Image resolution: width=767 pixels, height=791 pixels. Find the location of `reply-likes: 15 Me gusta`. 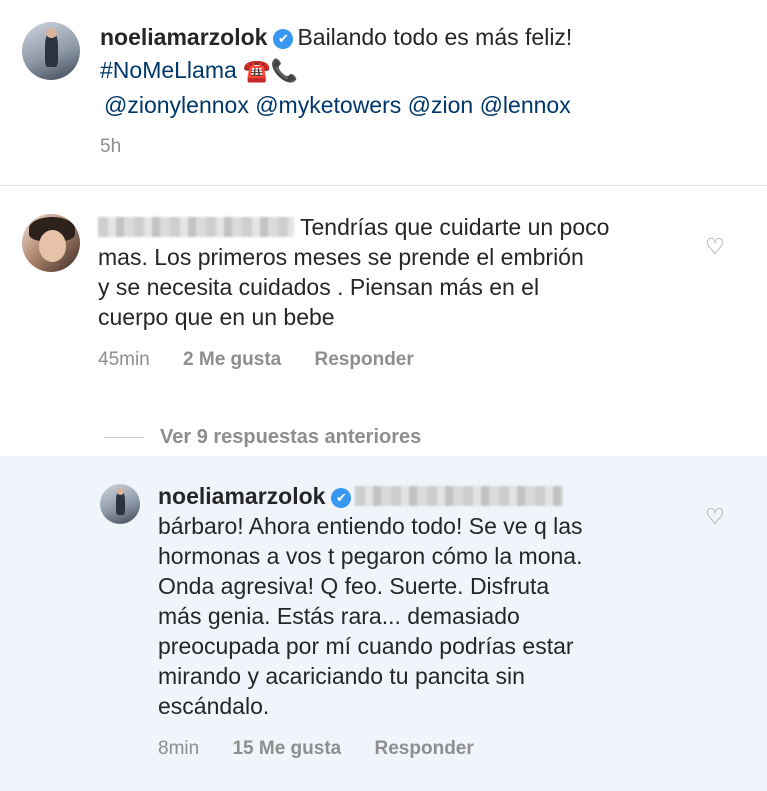

reply-likes: 15 Me gusta is located at coordinates (286, 748).